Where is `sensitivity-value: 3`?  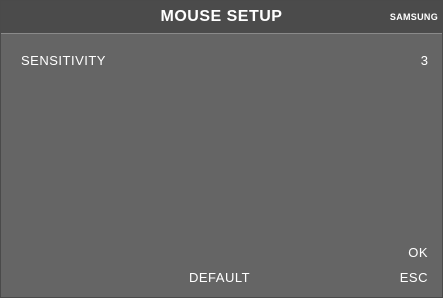 sensitivity-value: 3 is located at coordinates (424, 60).